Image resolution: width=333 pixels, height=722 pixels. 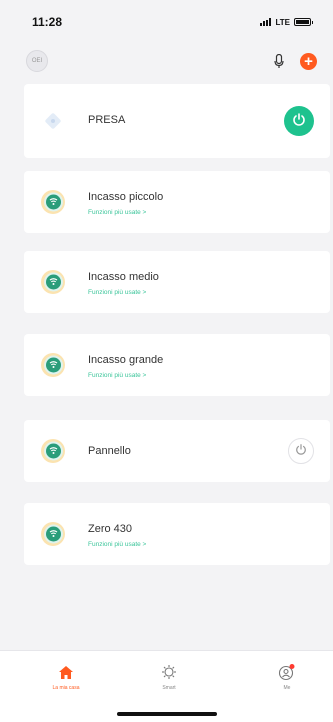 What do you see at coordinates (177, 534) in the screenshot?
I see `device-card-zero-430: Zero 430 Funzioni più usate >` at bounding box center [177, 534].